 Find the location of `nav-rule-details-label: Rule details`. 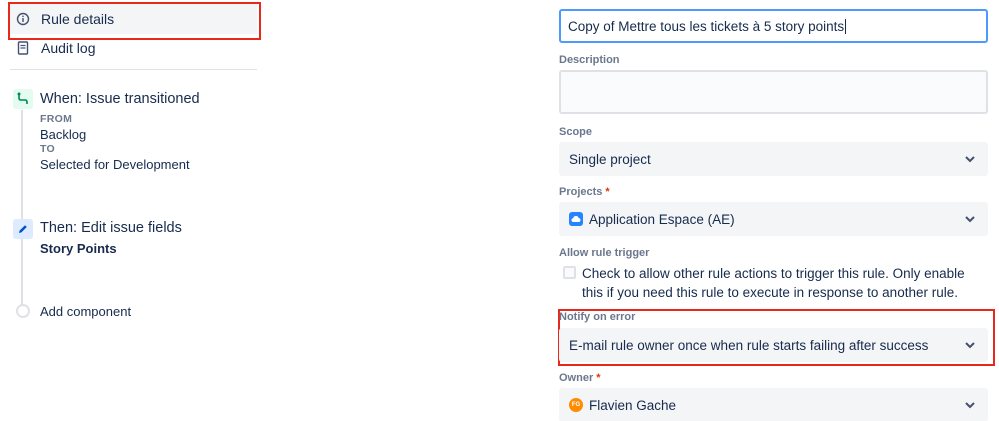

nav-rule-details-label: Rule details is located at coordinates (78, 19).